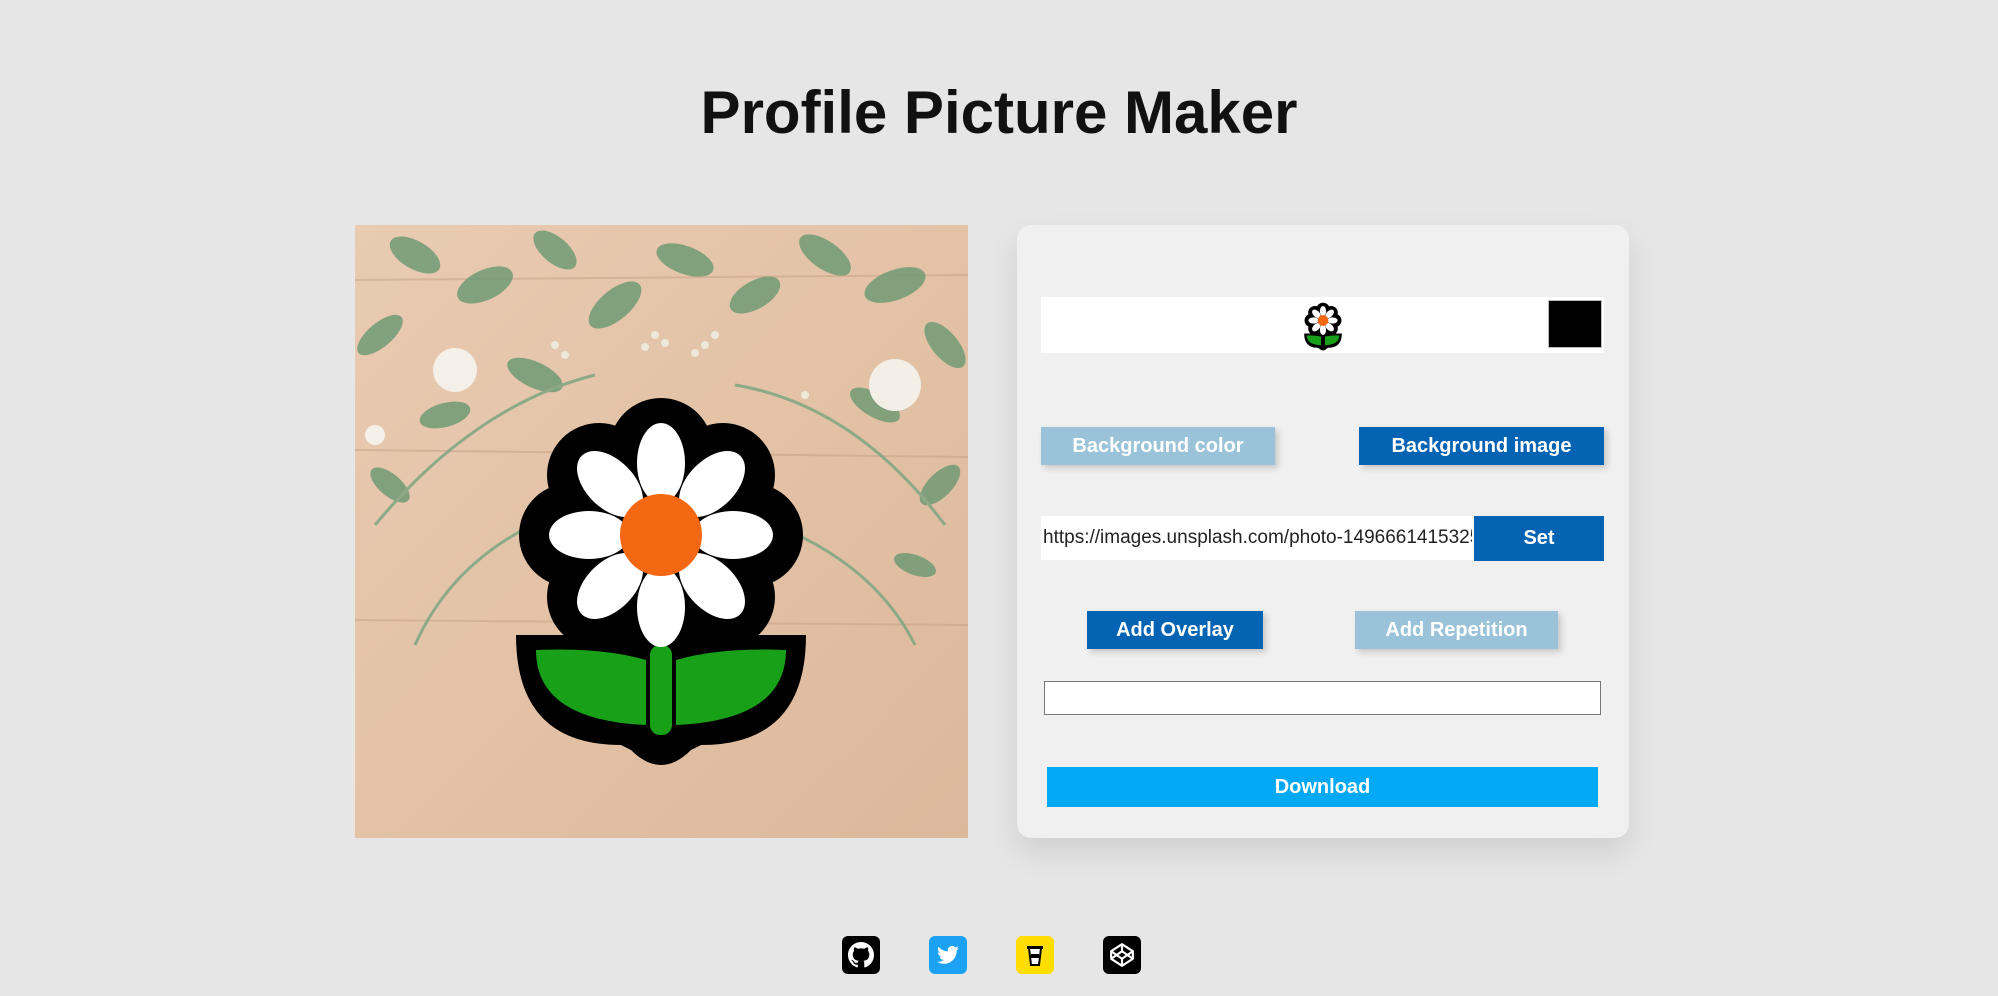 The image size is (1998, 996). Describe the element at coordinates (1322, 787) in the screenshot. I see `download-button: Download` at that location.